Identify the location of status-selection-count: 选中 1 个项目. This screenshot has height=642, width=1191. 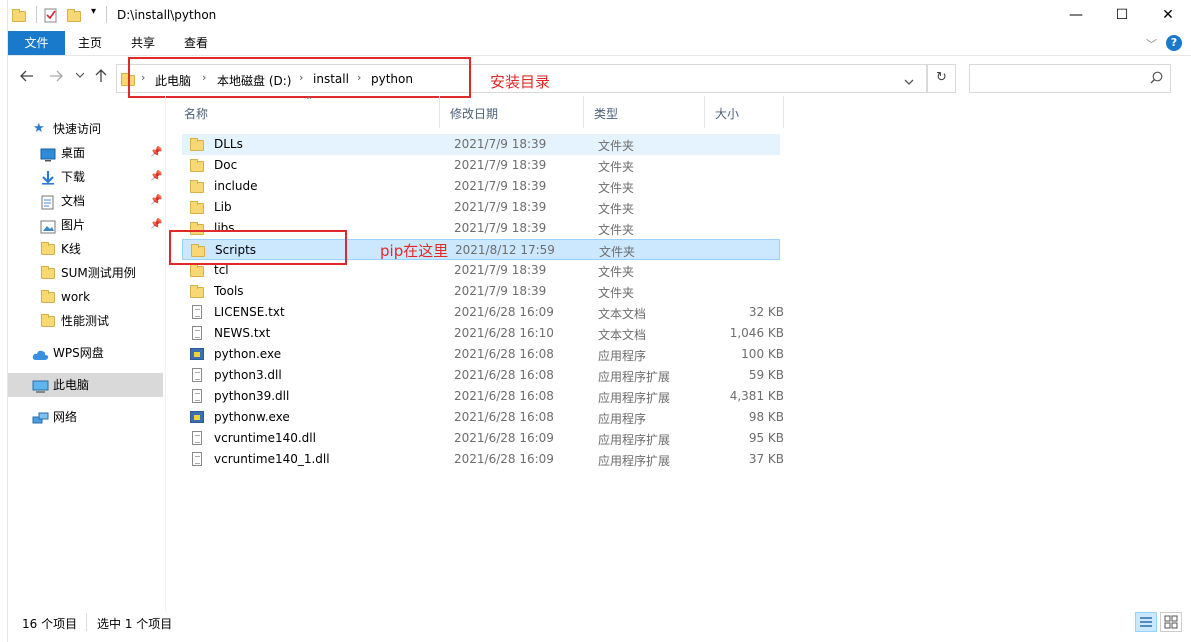
(135, 624).